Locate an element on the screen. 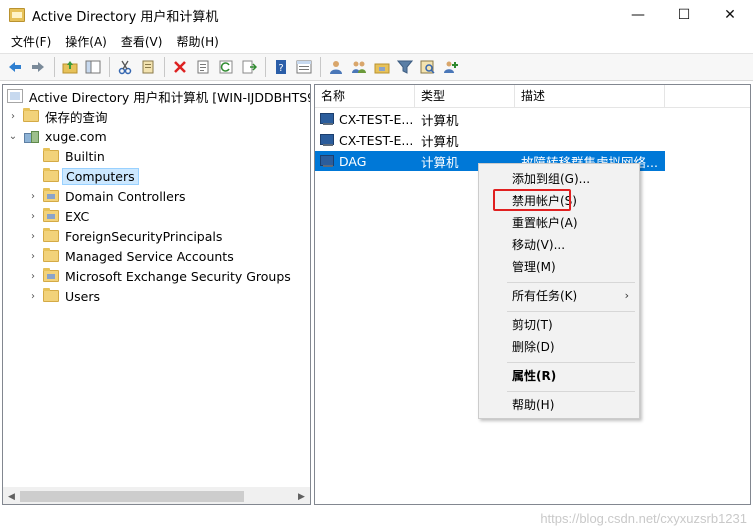  tree-item-exc: › EXC is located at coordinates (58, 216).